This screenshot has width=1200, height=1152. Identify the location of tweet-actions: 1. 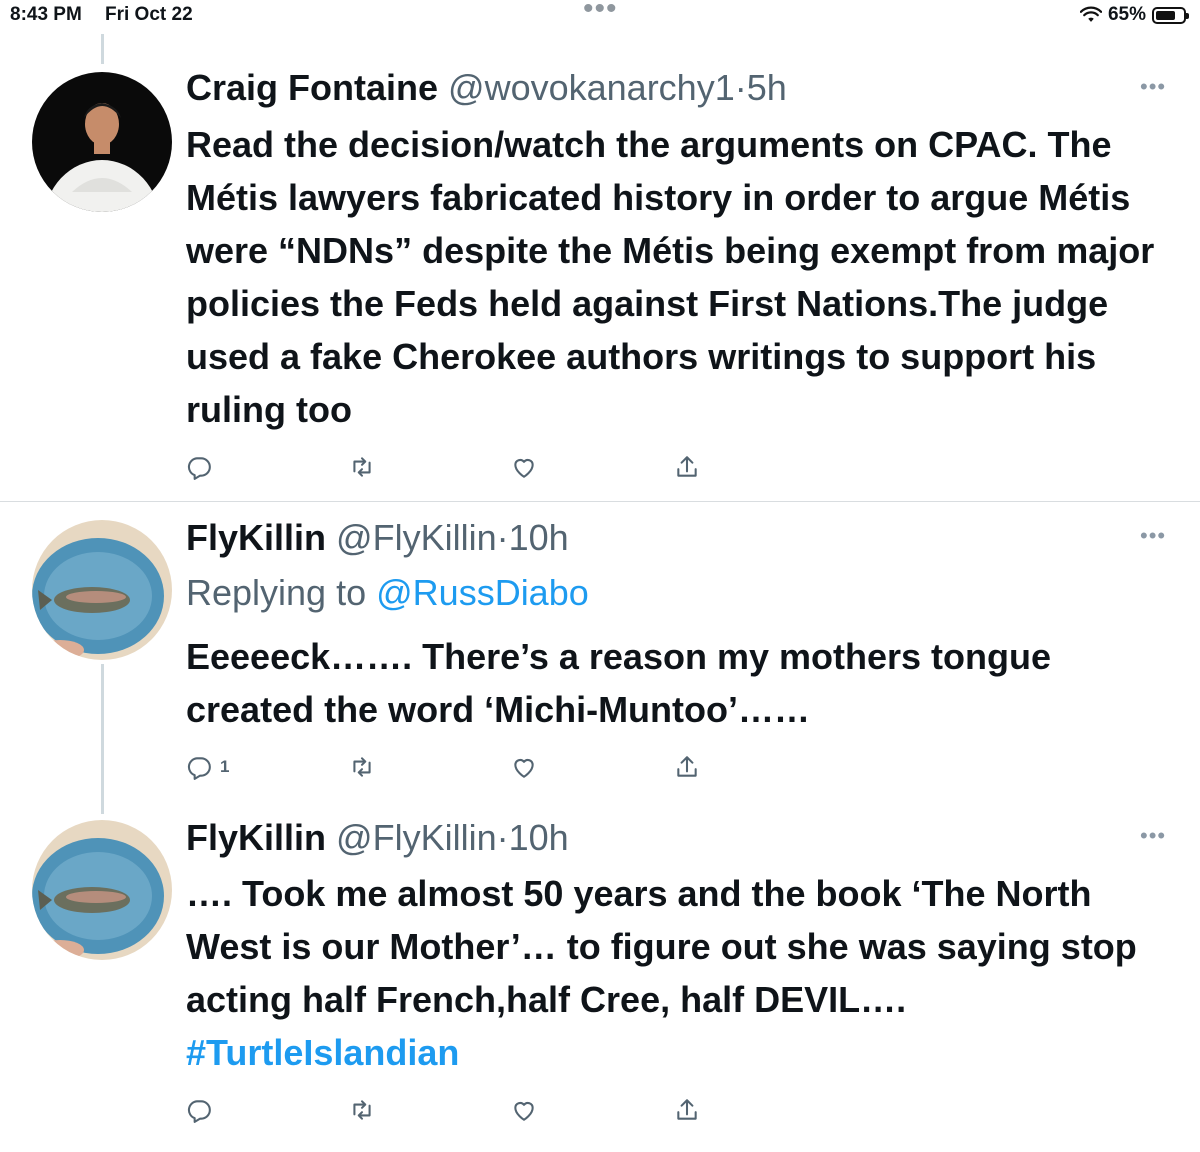
(456, 771).